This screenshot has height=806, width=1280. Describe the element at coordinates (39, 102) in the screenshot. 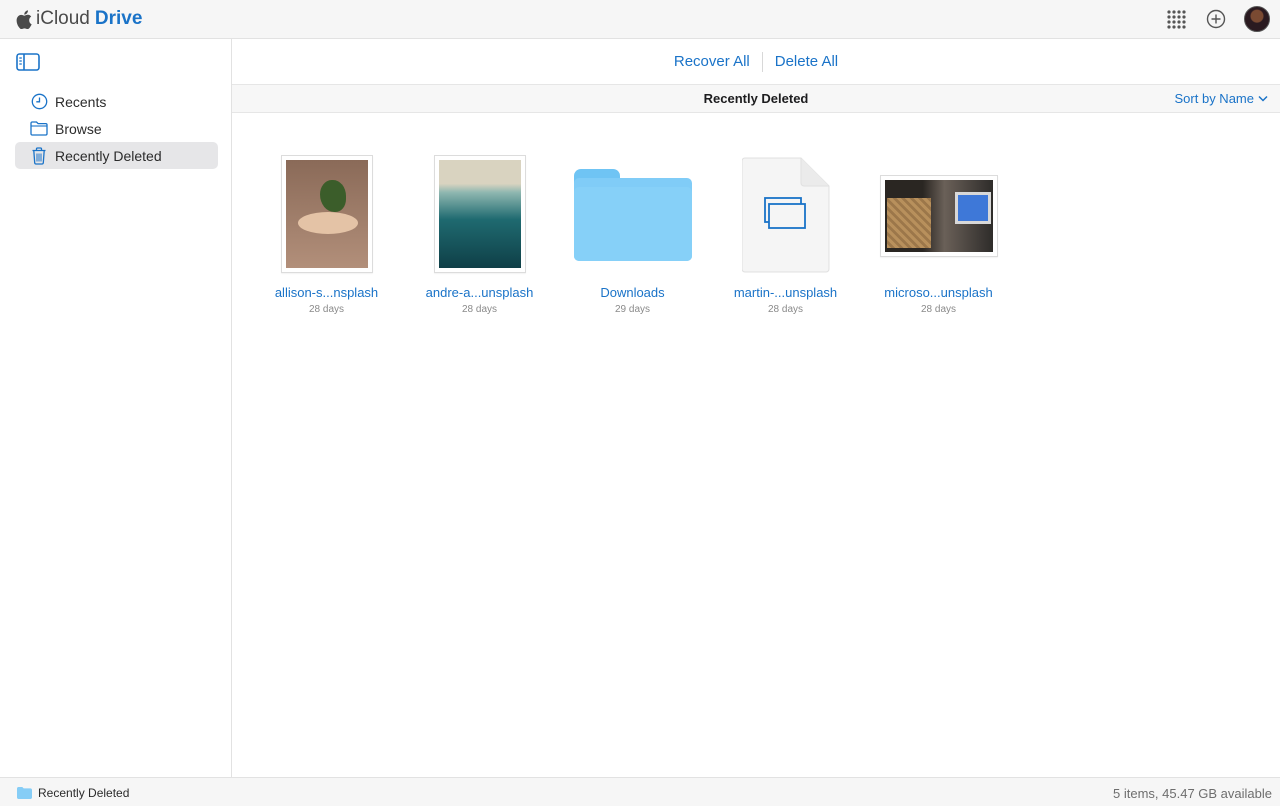

I see `clock-icon` at that location.